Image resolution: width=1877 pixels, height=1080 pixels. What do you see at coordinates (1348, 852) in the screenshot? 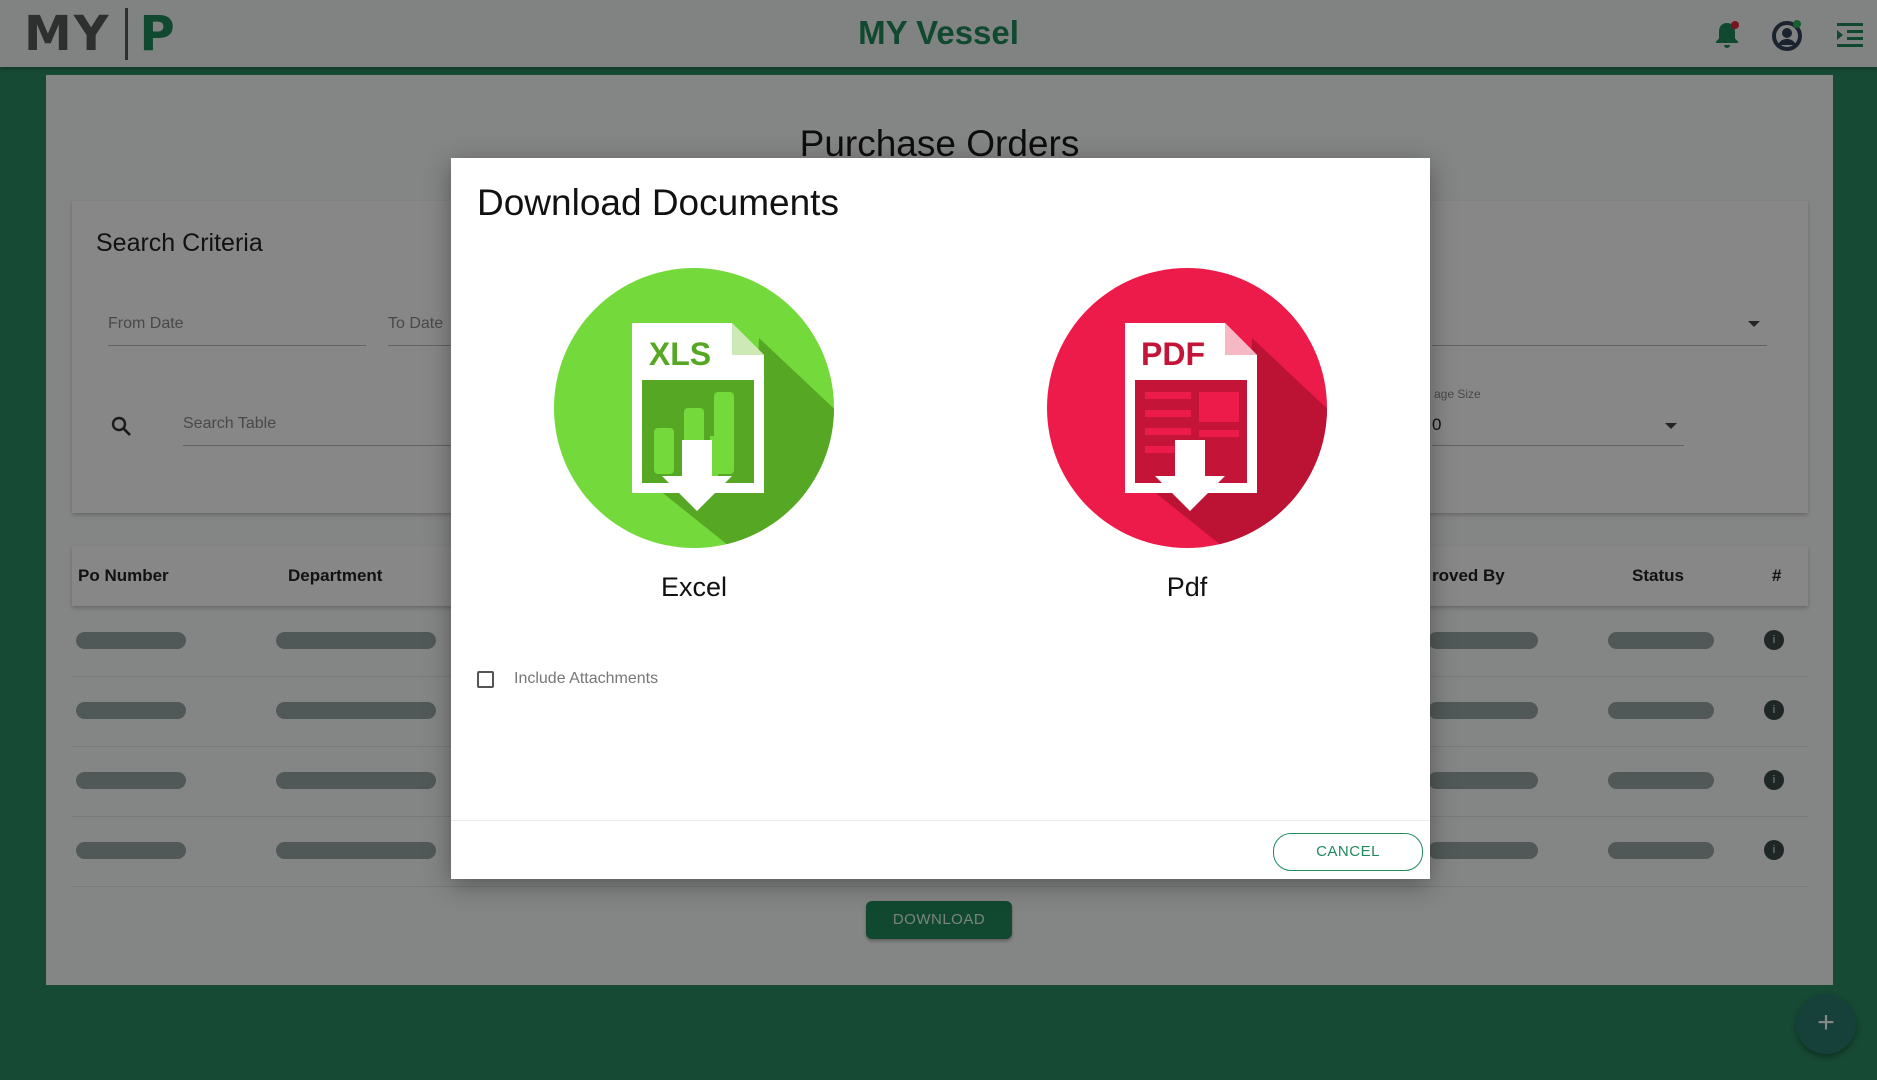
I see `cancel-button: CANCEL` at bounding box center [1348, 852].